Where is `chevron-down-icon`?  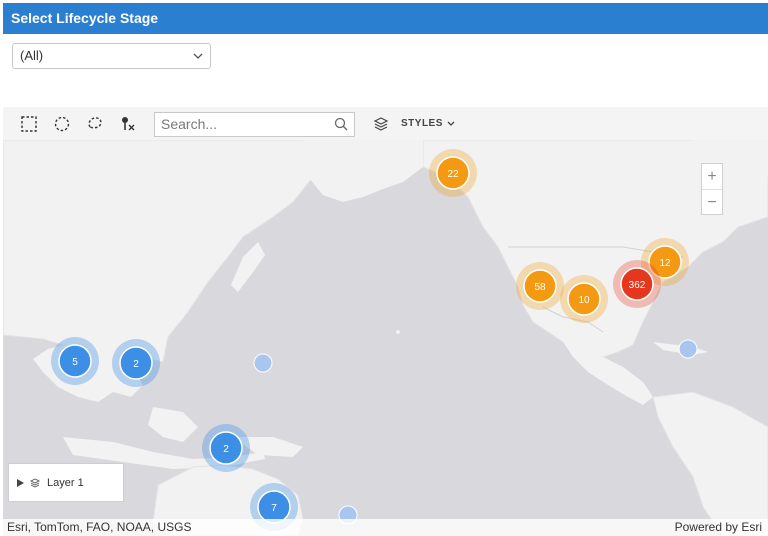 chevron-down-icon is located at coordinates (198, 56).